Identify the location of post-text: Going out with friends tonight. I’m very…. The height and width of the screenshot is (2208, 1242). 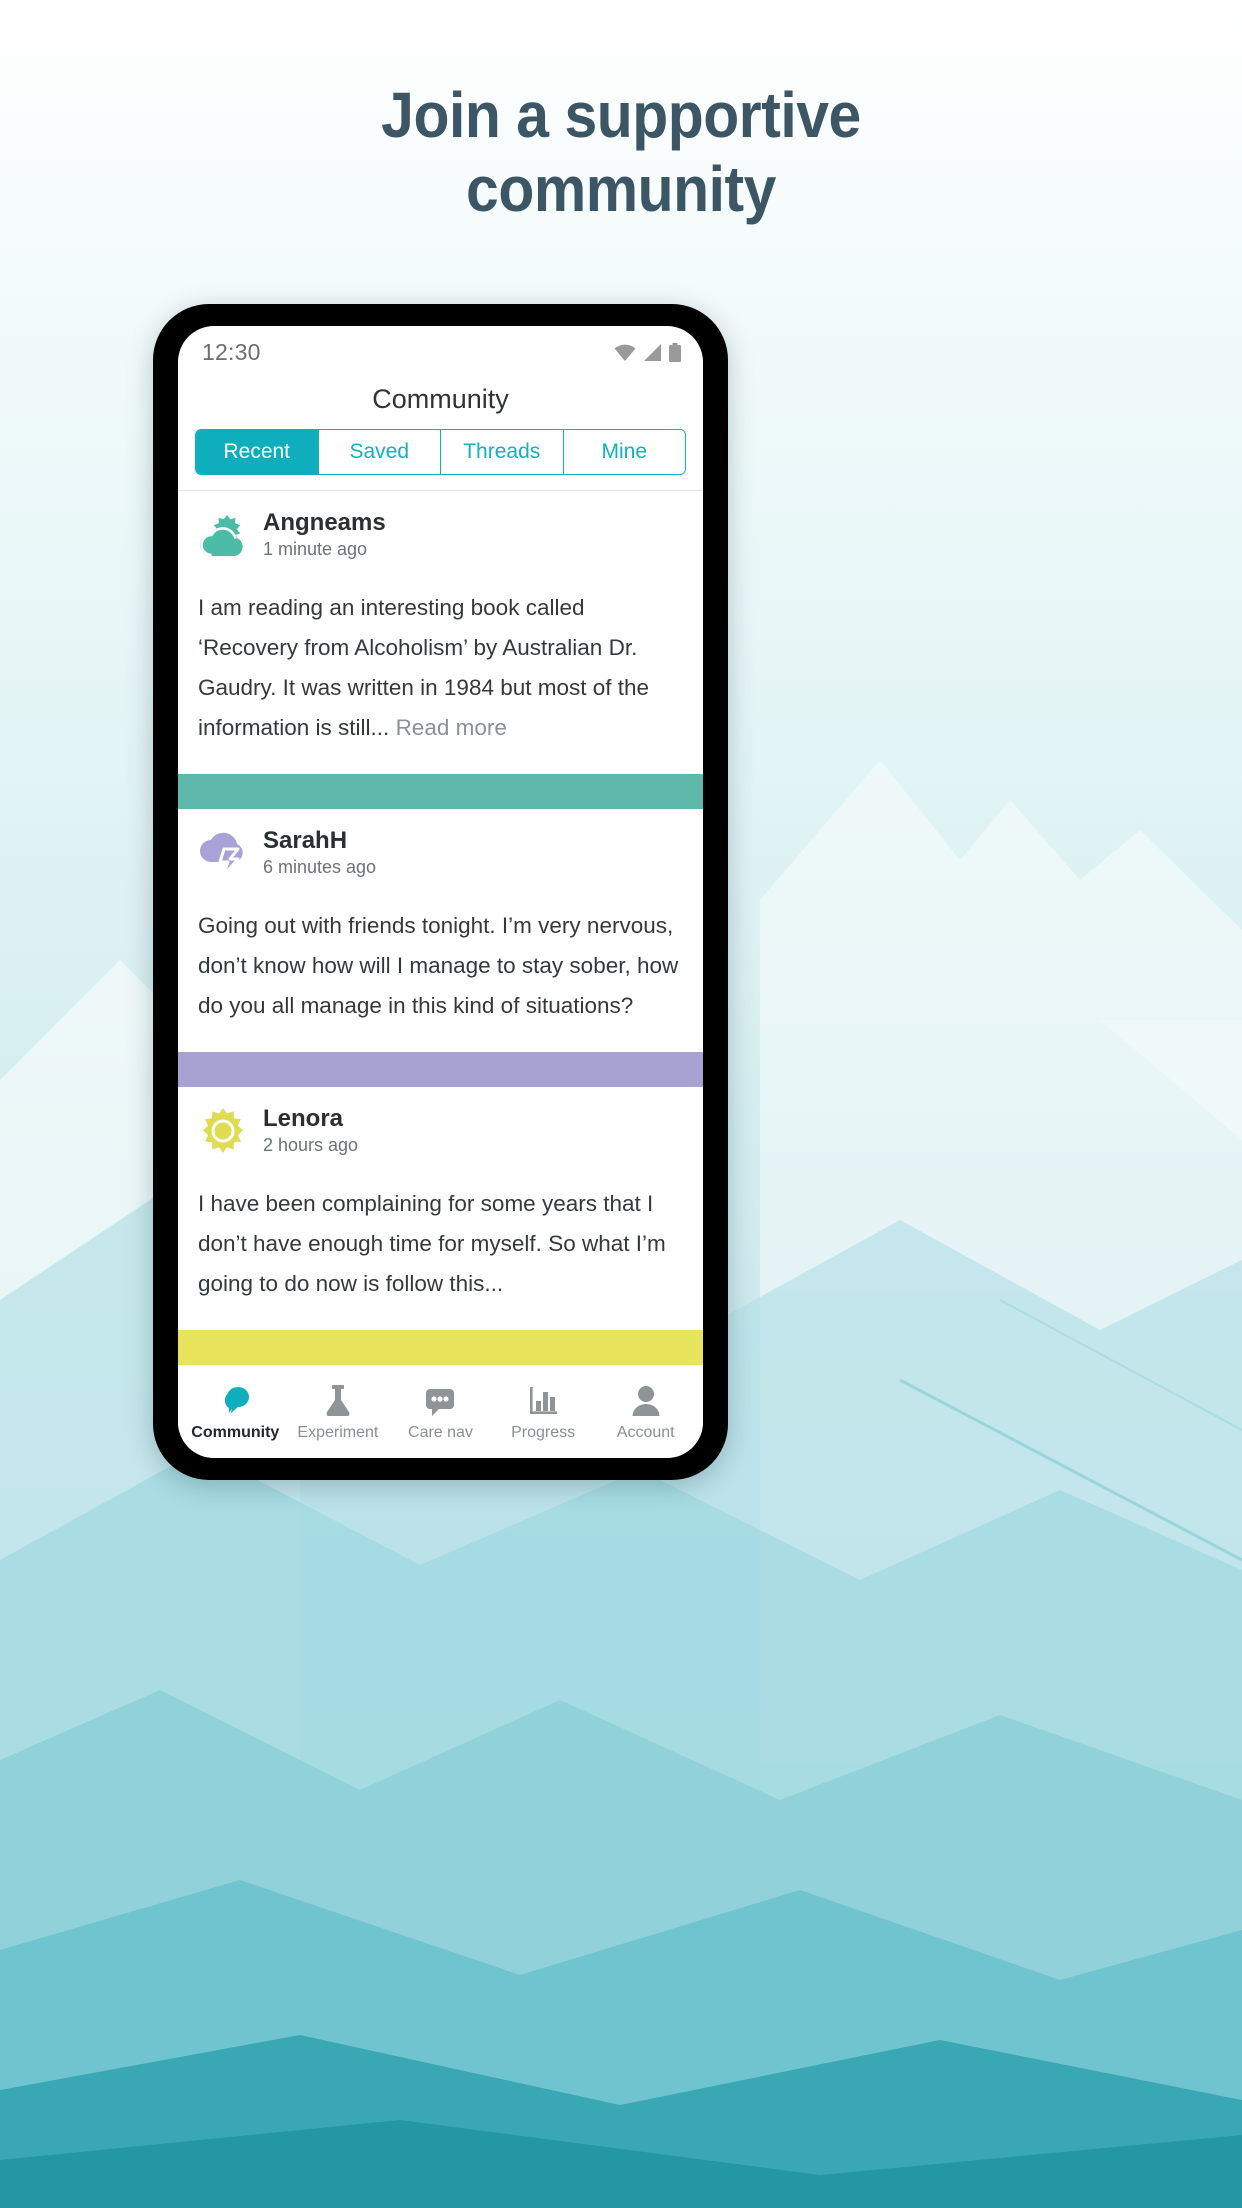
(438, 965).